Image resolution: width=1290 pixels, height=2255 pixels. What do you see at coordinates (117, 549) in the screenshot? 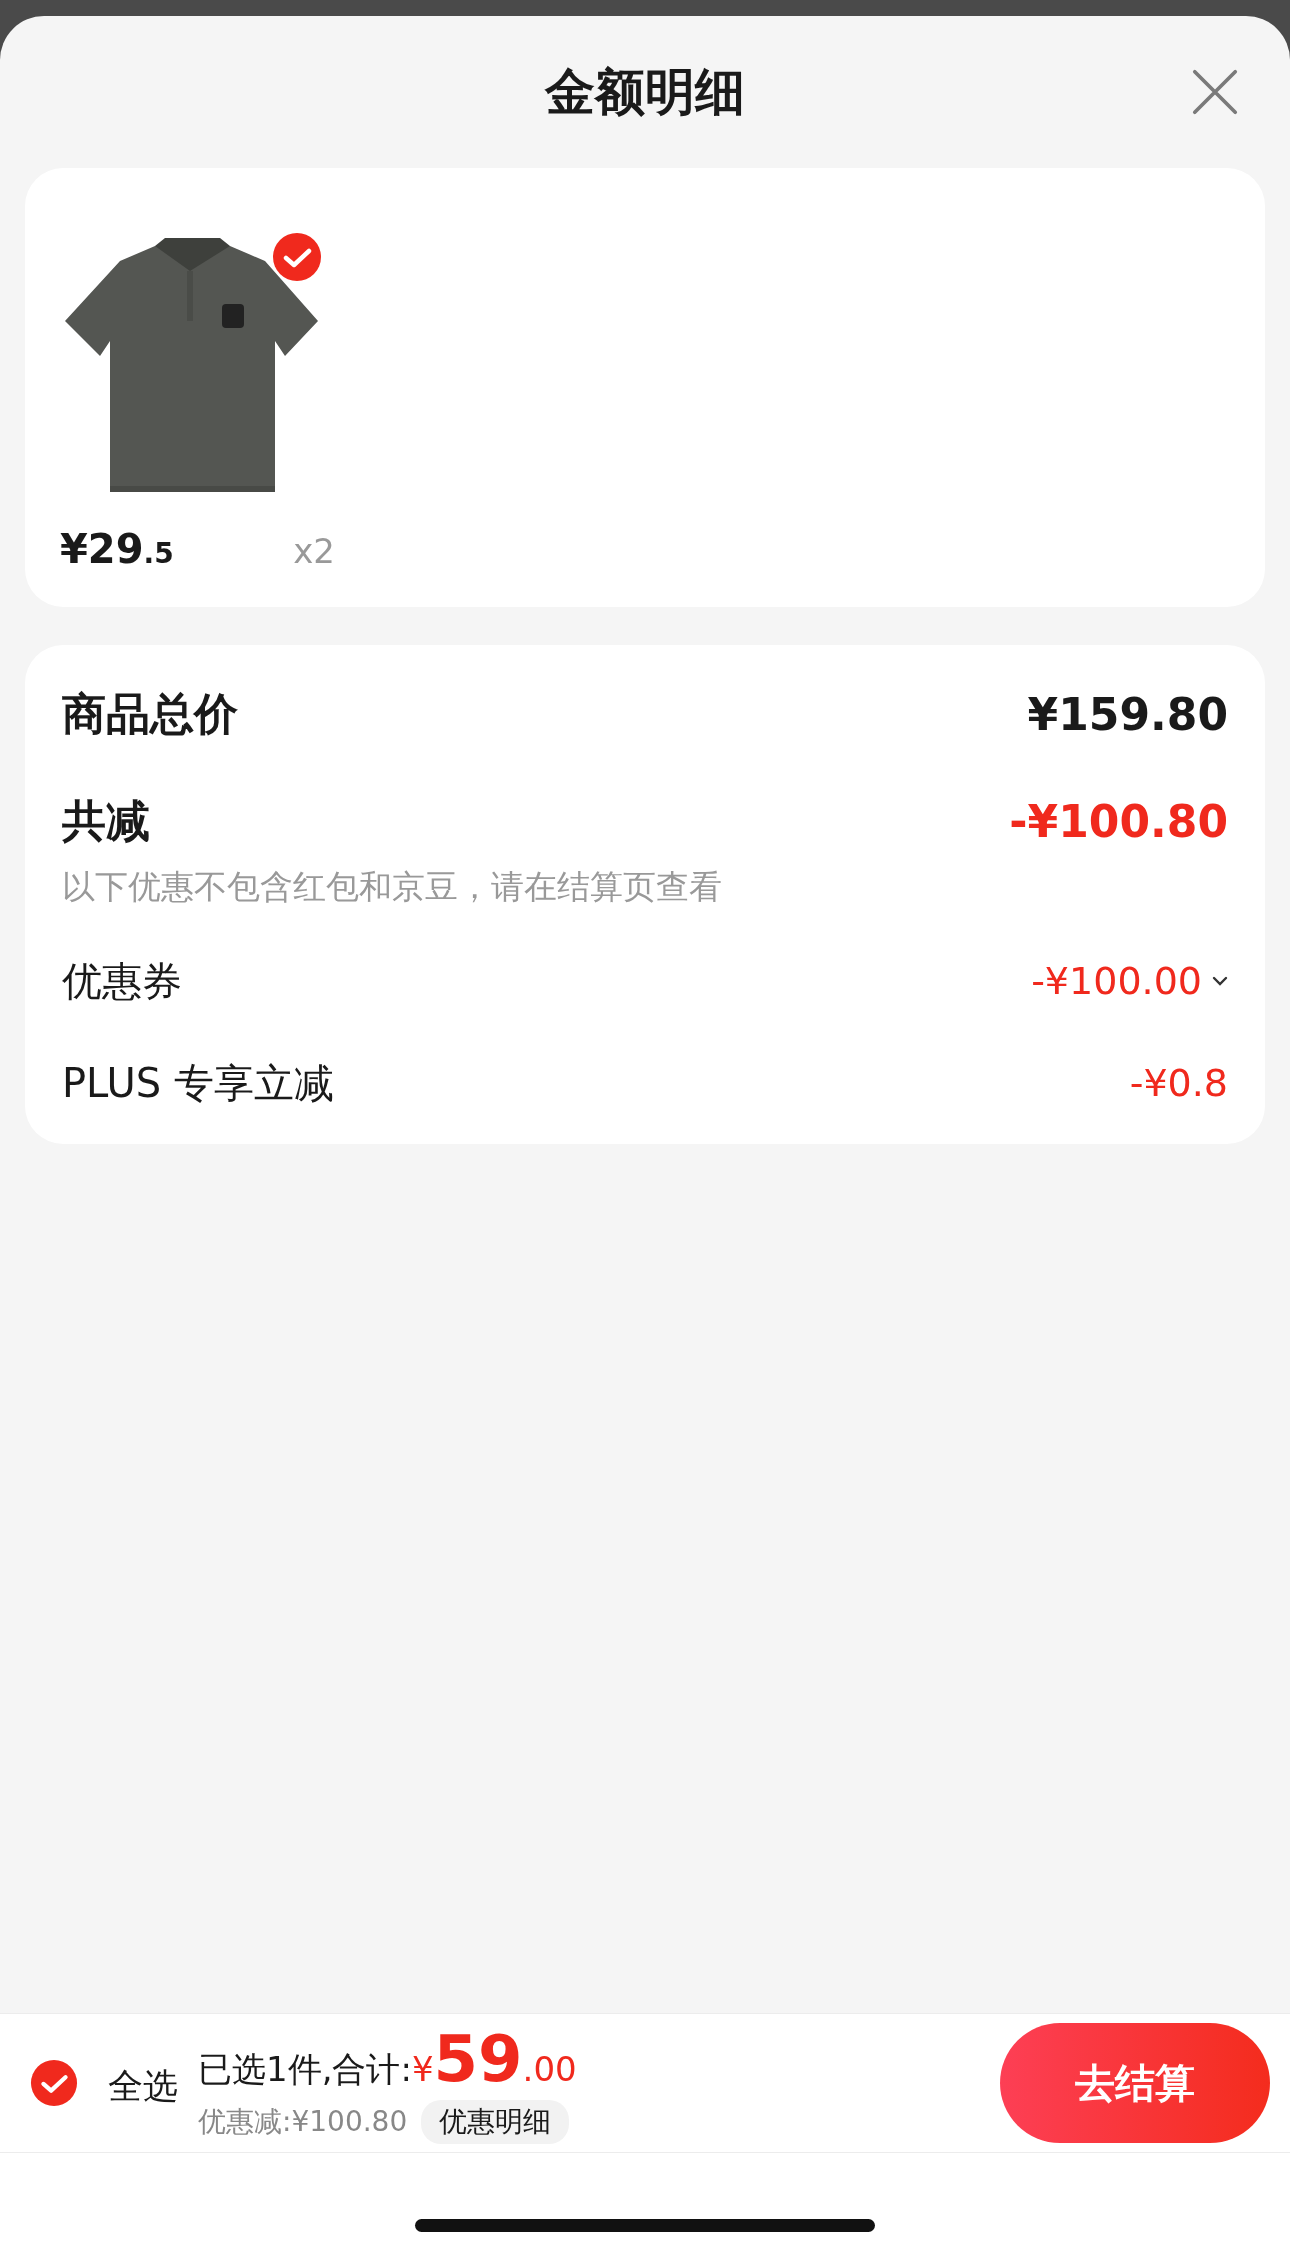
I see `product-price: ¥29.5` at bounding box center [117, 549].